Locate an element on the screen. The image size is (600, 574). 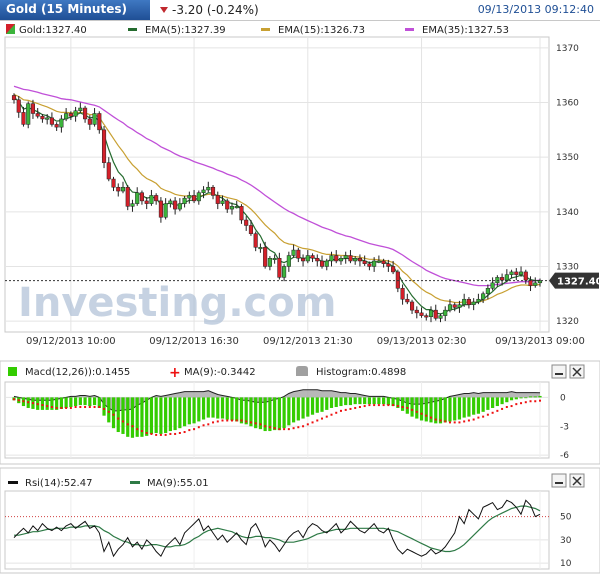
legend-rsi-ma-swatch is located at coordinates (135, 482).